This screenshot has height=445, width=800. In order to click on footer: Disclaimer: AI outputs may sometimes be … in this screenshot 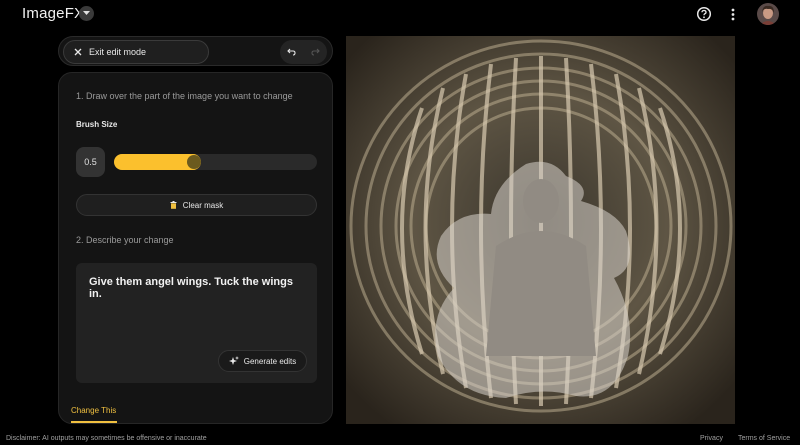, I will do `click(400, 439)`.